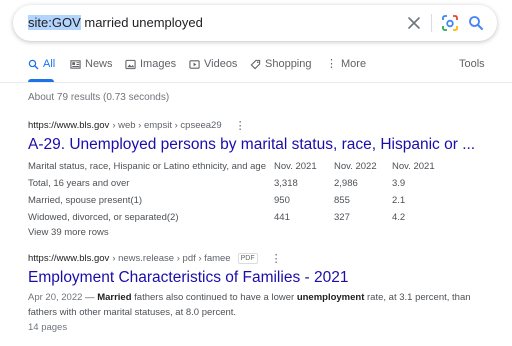  Describe the element at coordinates (282, 200) in the screenshot. I see `table-cell: 950` at that location.